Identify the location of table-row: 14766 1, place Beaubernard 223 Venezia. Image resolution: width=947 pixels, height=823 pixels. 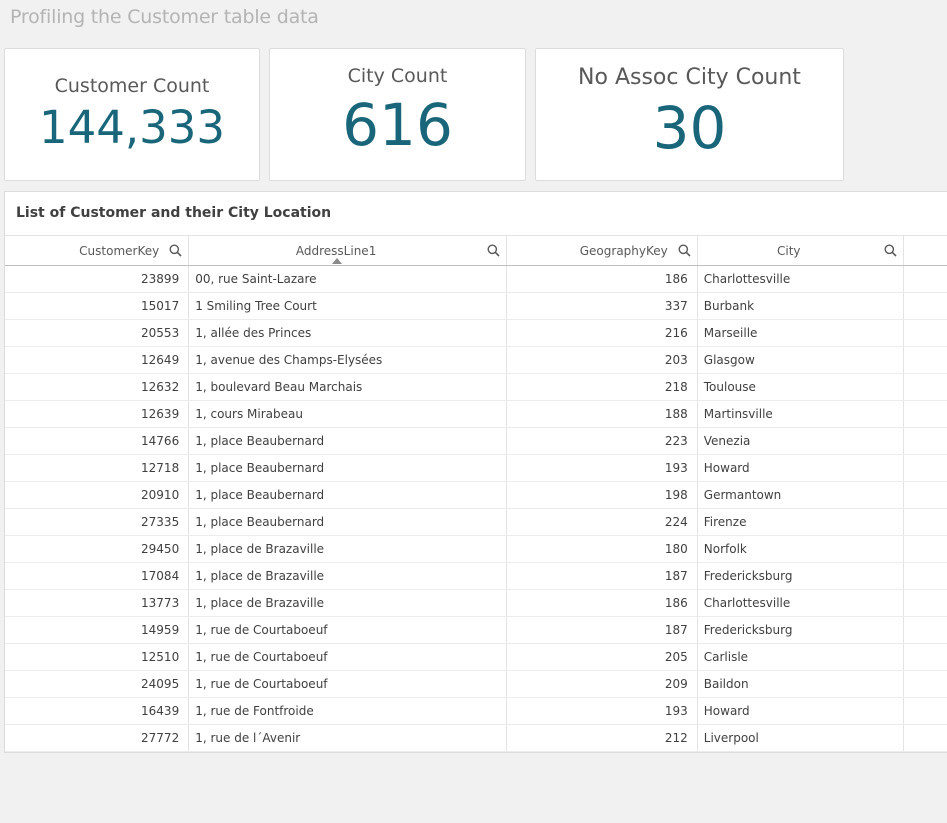
(476, 441).